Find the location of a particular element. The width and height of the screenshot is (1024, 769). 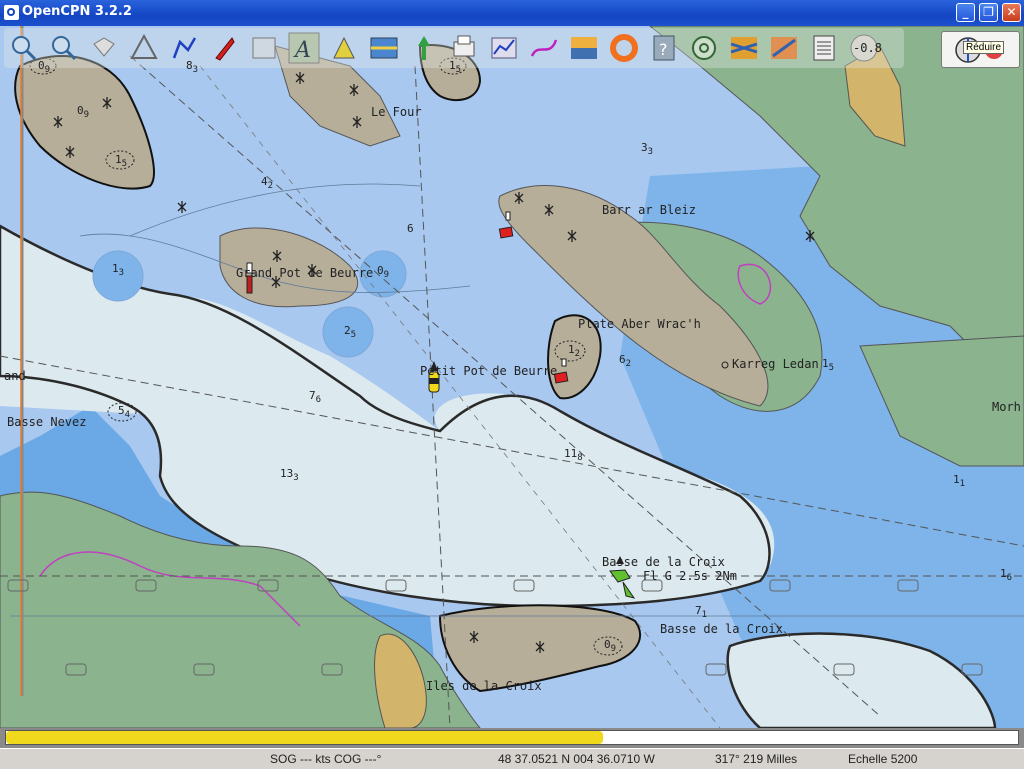

chart-load-progress is located at coordinates (512, 738).